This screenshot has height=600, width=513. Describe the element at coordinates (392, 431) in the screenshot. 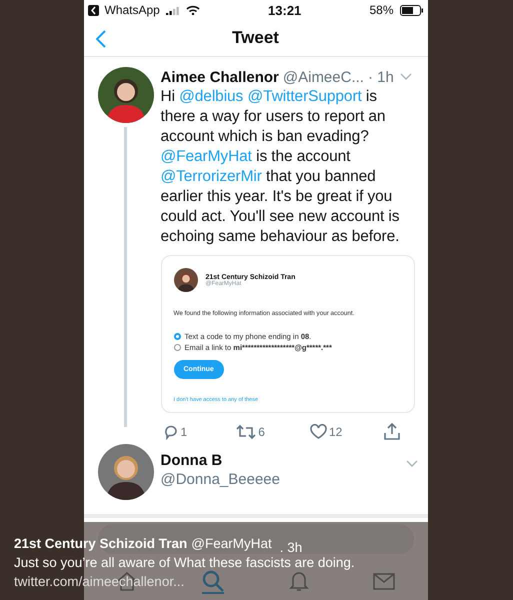

I see `share-icon` at that location.